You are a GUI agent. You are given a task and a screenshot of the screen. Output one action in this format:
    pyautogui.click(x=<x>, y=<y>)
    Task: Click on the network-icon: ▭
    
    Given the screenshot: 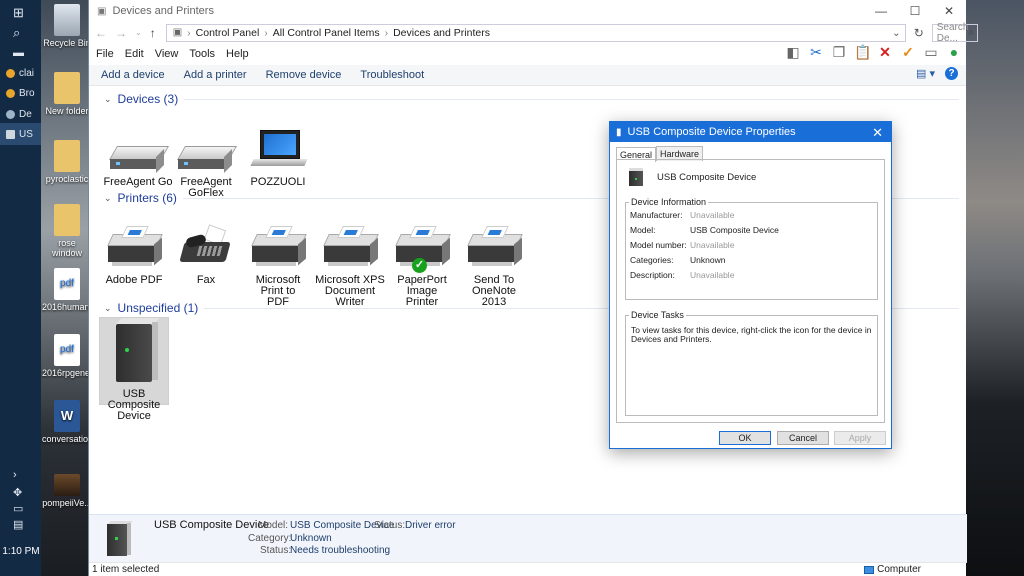 What is the action you would take?
    pyautogui.click(x=18, y=509)
    